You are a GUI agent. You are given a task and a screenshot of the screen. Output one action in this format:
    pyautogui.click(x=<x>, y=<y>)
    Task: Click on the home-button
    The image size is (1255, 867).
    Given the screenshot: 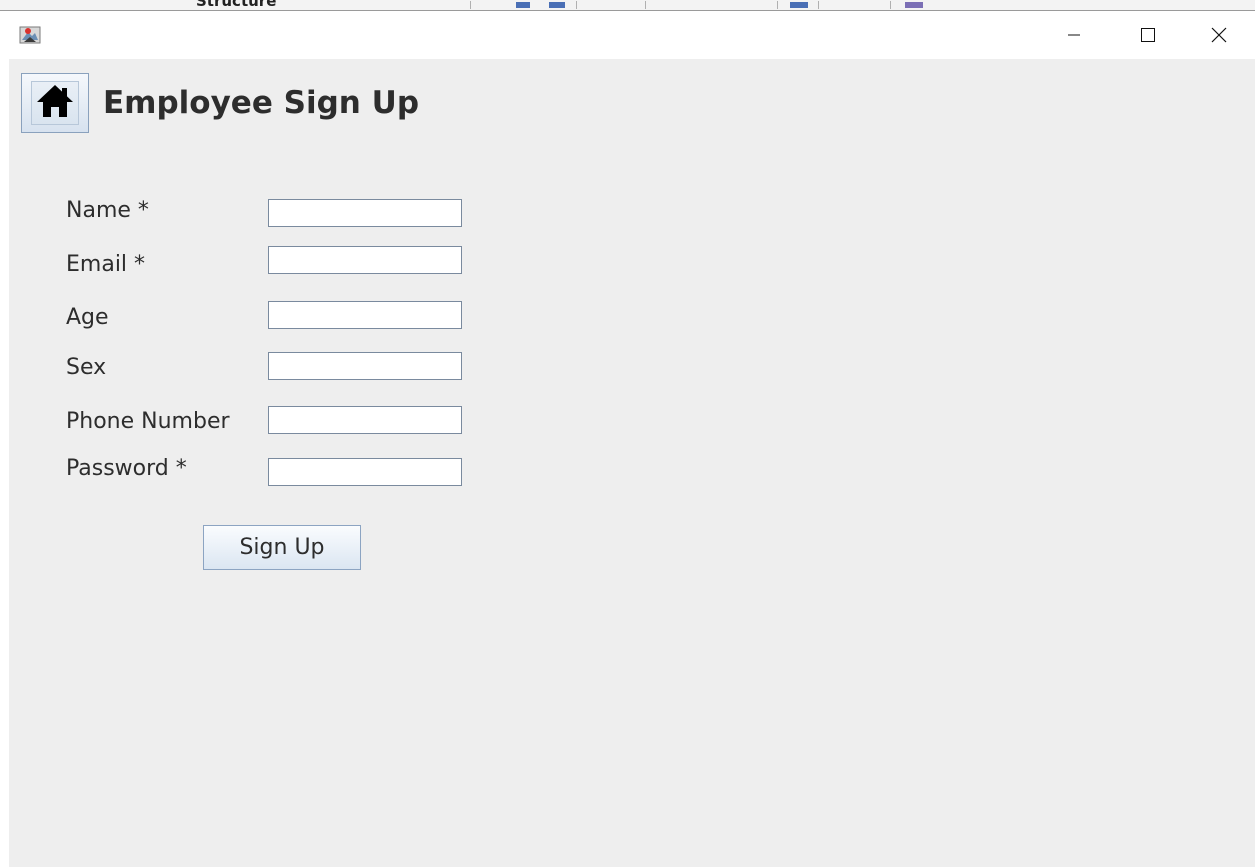 What is the action you would take?
    pyautogui.click(x=55, y=103)
    